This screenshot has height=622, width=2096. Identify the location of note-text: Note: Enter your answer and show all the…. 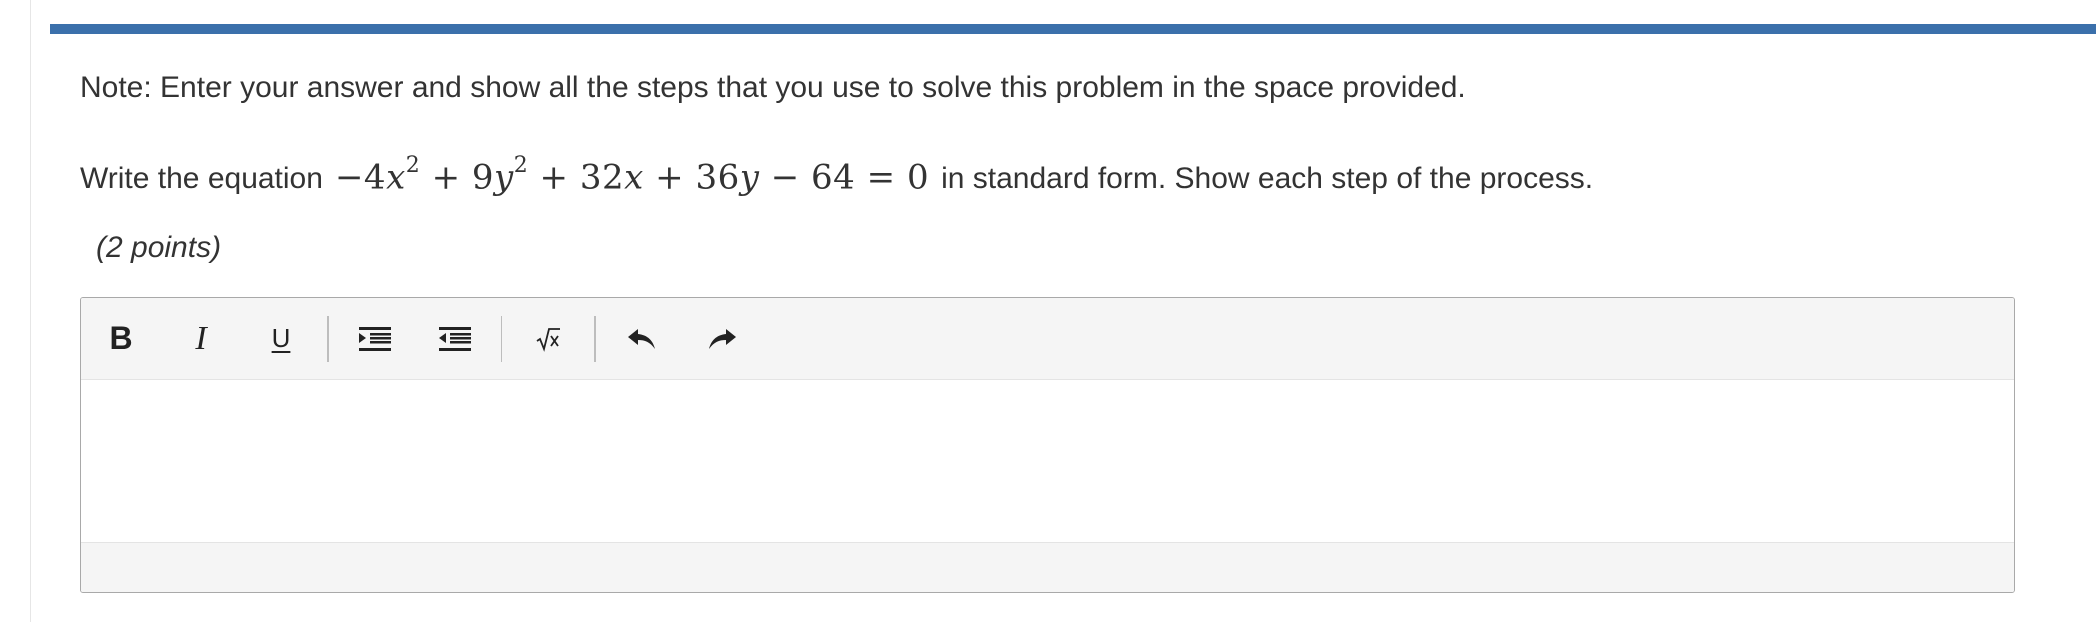
(773, 87).